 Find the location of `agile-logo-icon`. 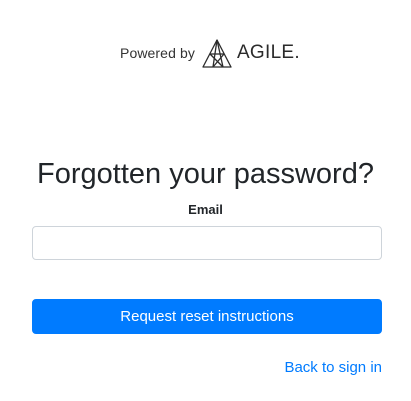

agile-logo-icon is located at coordinates (217, 53).